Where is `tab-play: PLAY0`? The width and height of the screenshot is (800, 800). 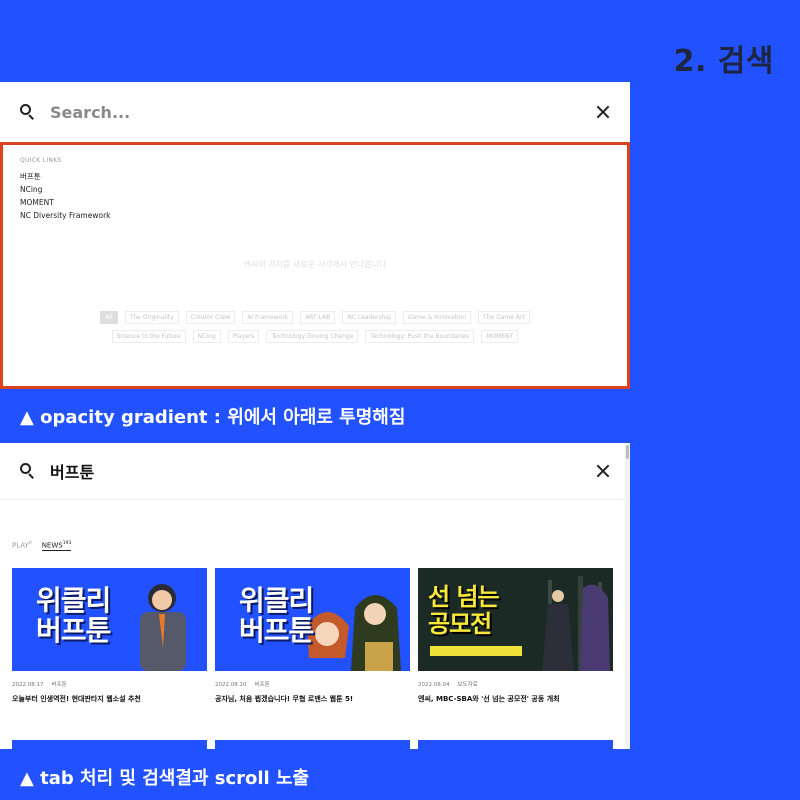 tab-play: PLAY0 is located at coordinates (22, 546).